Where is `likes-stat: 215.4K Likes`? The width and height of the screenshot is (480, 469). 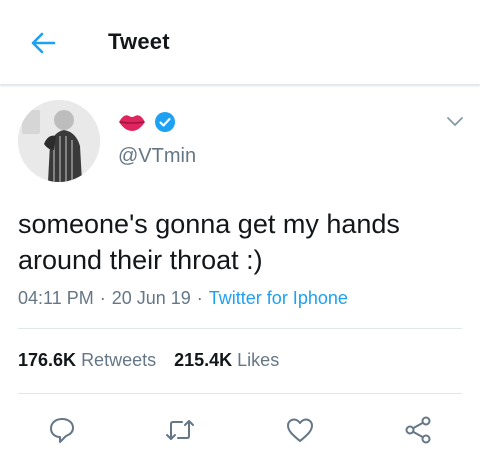 likes-stat: 215.4K Likes is located at coordinates (226, 360).